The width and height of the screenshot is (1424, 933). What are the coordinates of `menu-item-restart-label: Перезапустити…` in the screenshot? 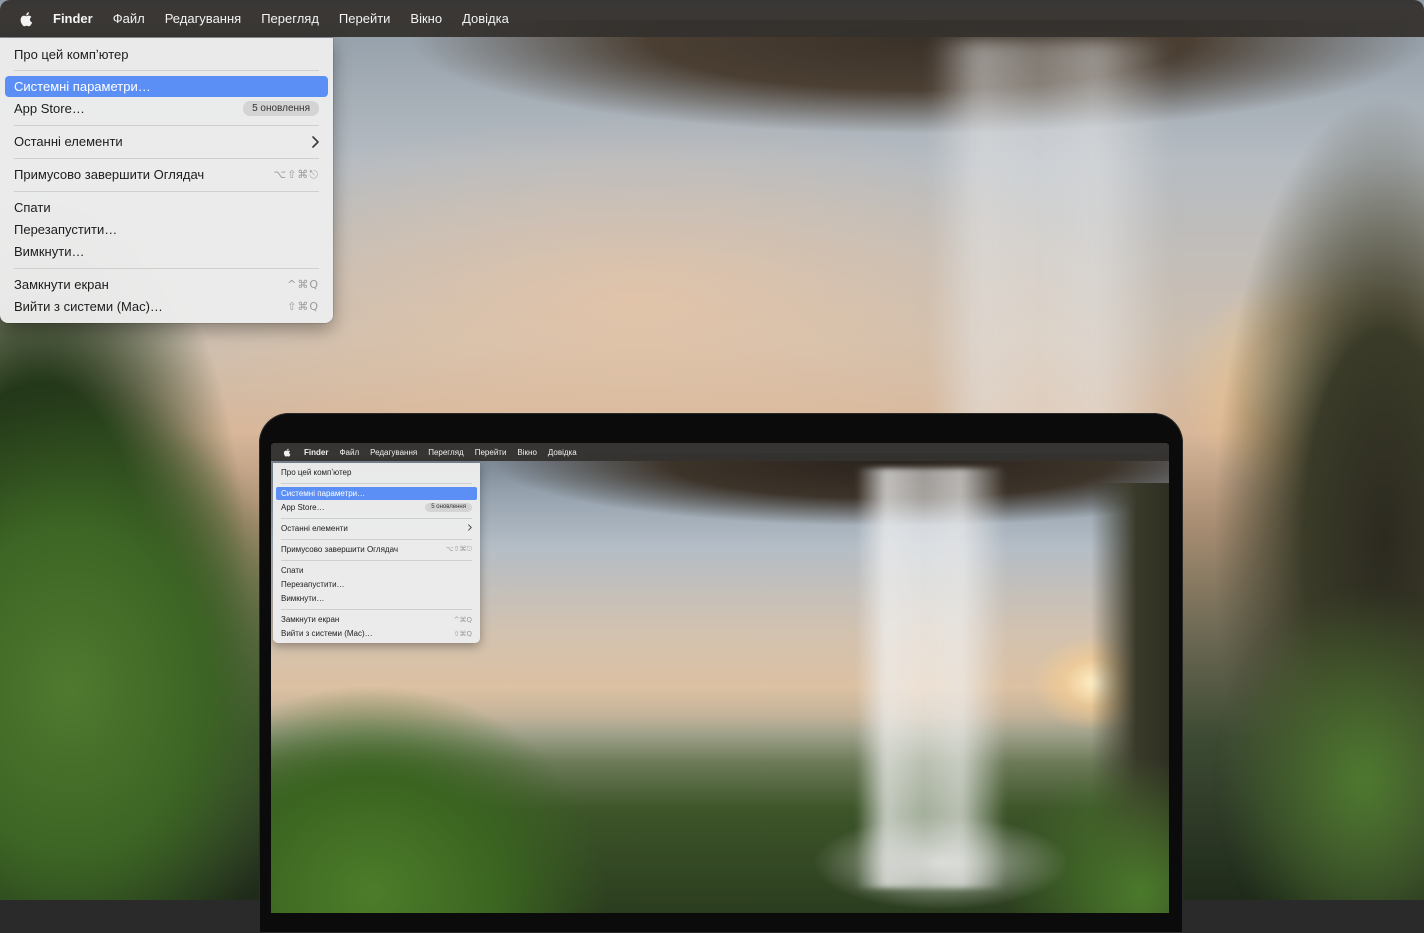 It's located at (66, 229).